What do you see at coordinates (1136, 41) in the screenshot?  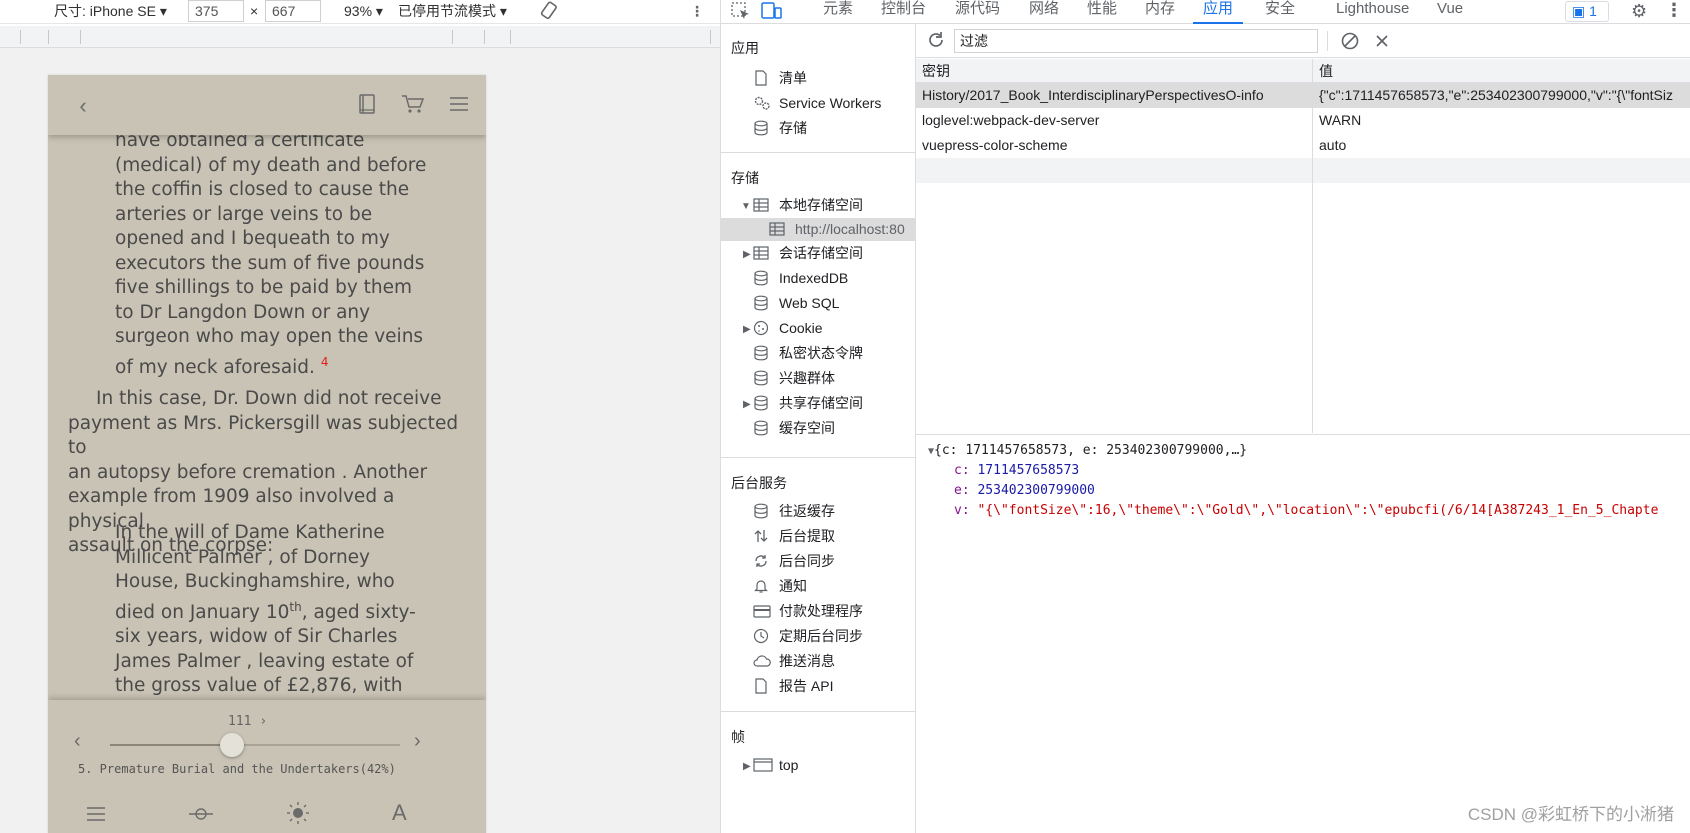 I see `filter-input: 过滤` at bounding box center [1136, 41].